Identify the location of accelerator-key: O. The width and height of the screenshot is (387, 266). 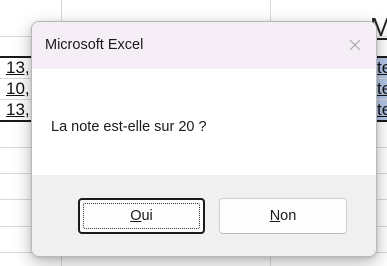
(136, 216).